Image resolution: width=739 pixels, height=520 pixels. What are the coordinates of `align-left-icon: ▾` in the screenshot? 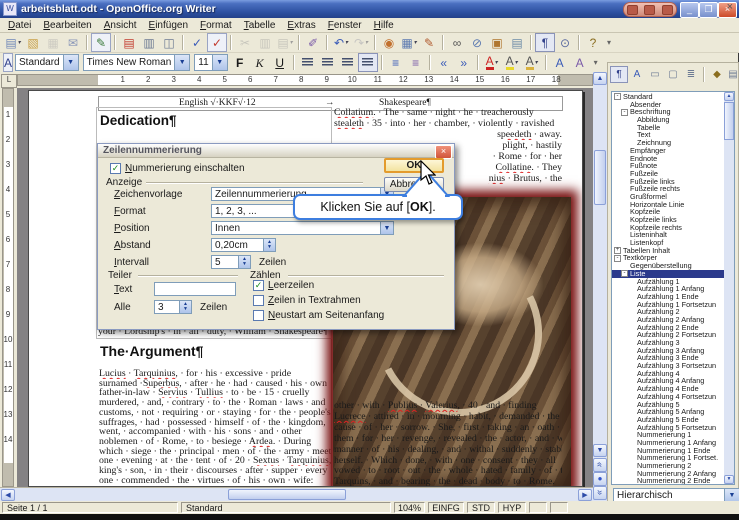 It's located at (308, 62).